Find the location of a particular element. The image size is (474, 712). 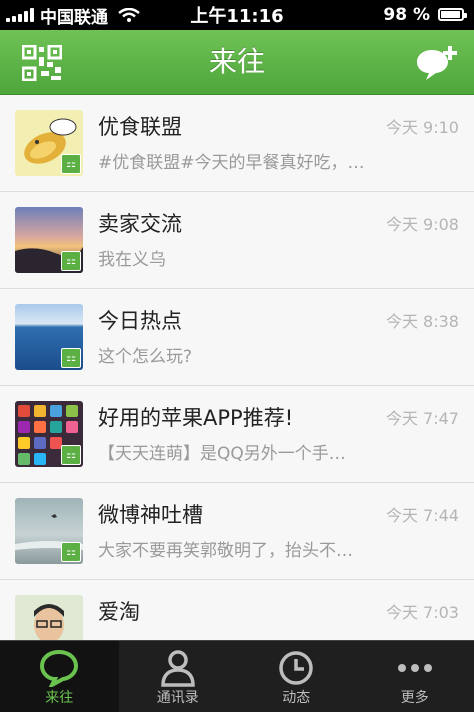

tab-bar: 来往 通讯录 动态 更多 is located at coordinates (237, 676).